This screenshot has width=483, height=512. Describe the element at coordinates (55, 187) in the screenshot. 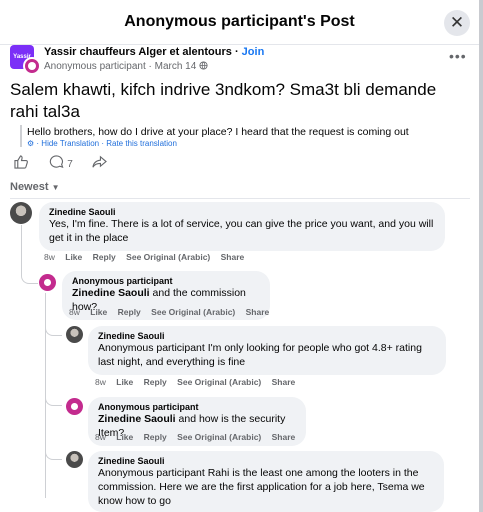

I see `chevron-down-icon: ▼` at that location.